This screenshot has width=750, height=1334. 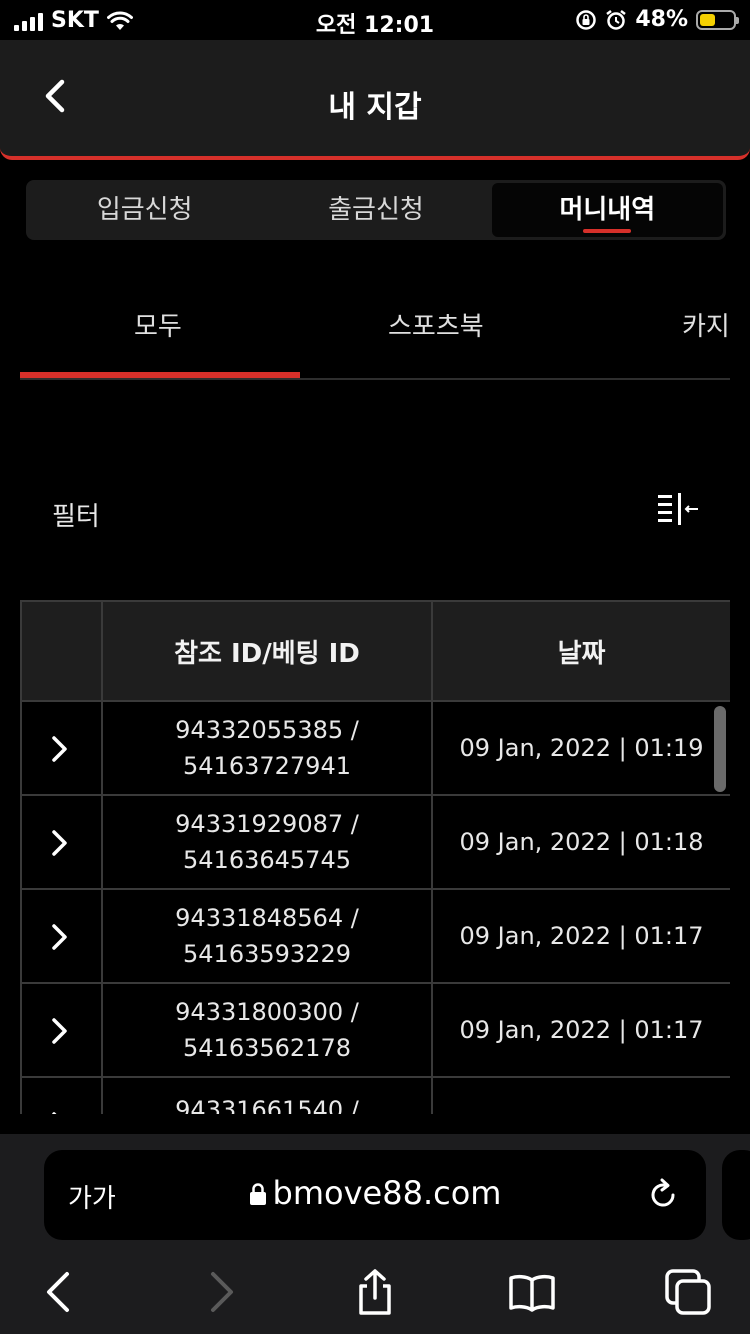 I want to click on ref-id-cell: 94332055385 / 54163727941, so click(x=267, y=748).